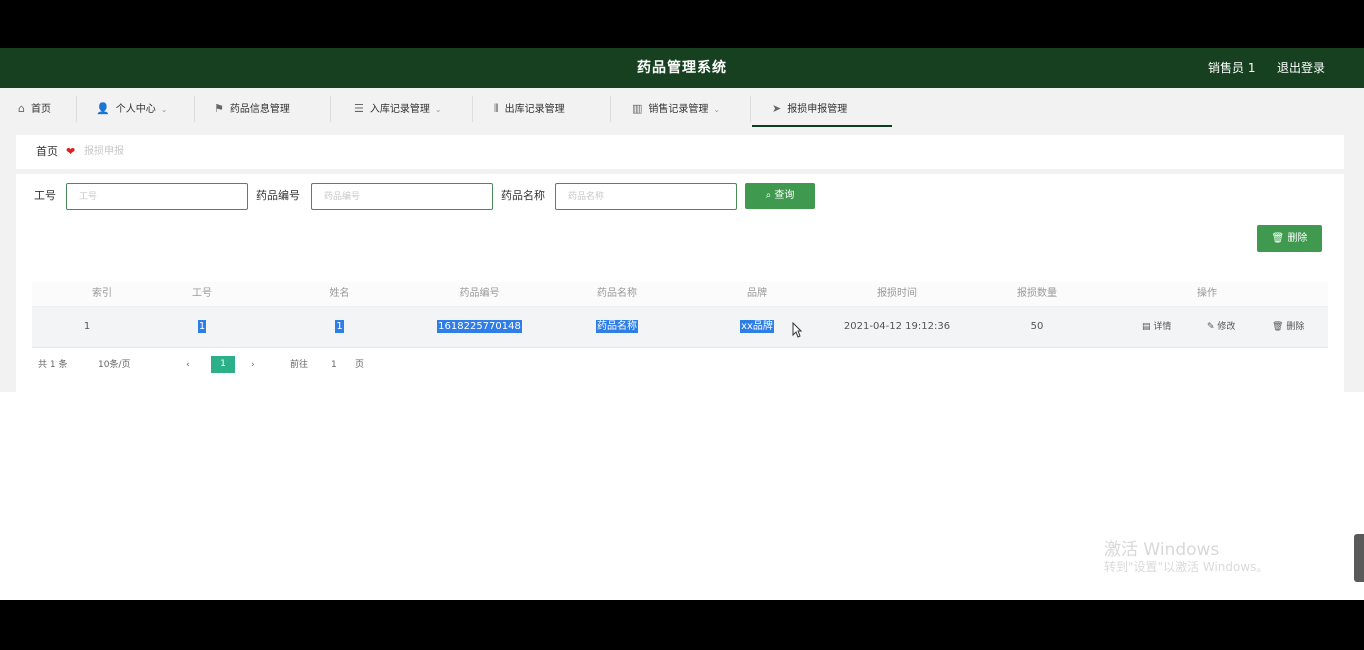  I want to click on goto-unit: 页, so click(360, 365).